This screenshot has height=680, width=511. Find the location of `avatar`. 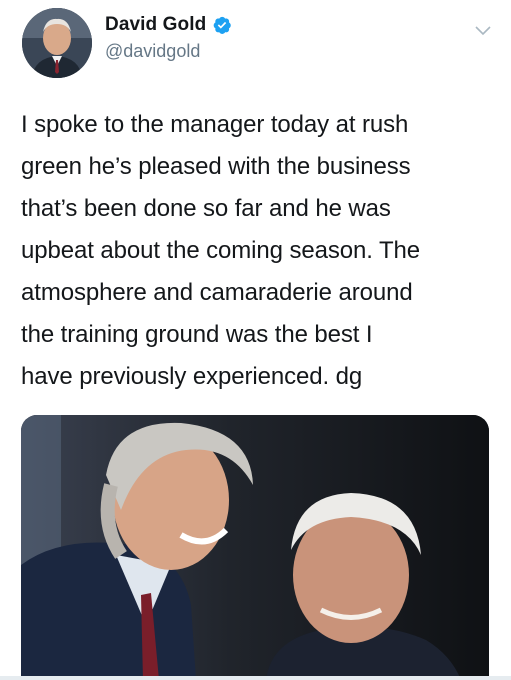

avatar is located at coordinates (57, 43).